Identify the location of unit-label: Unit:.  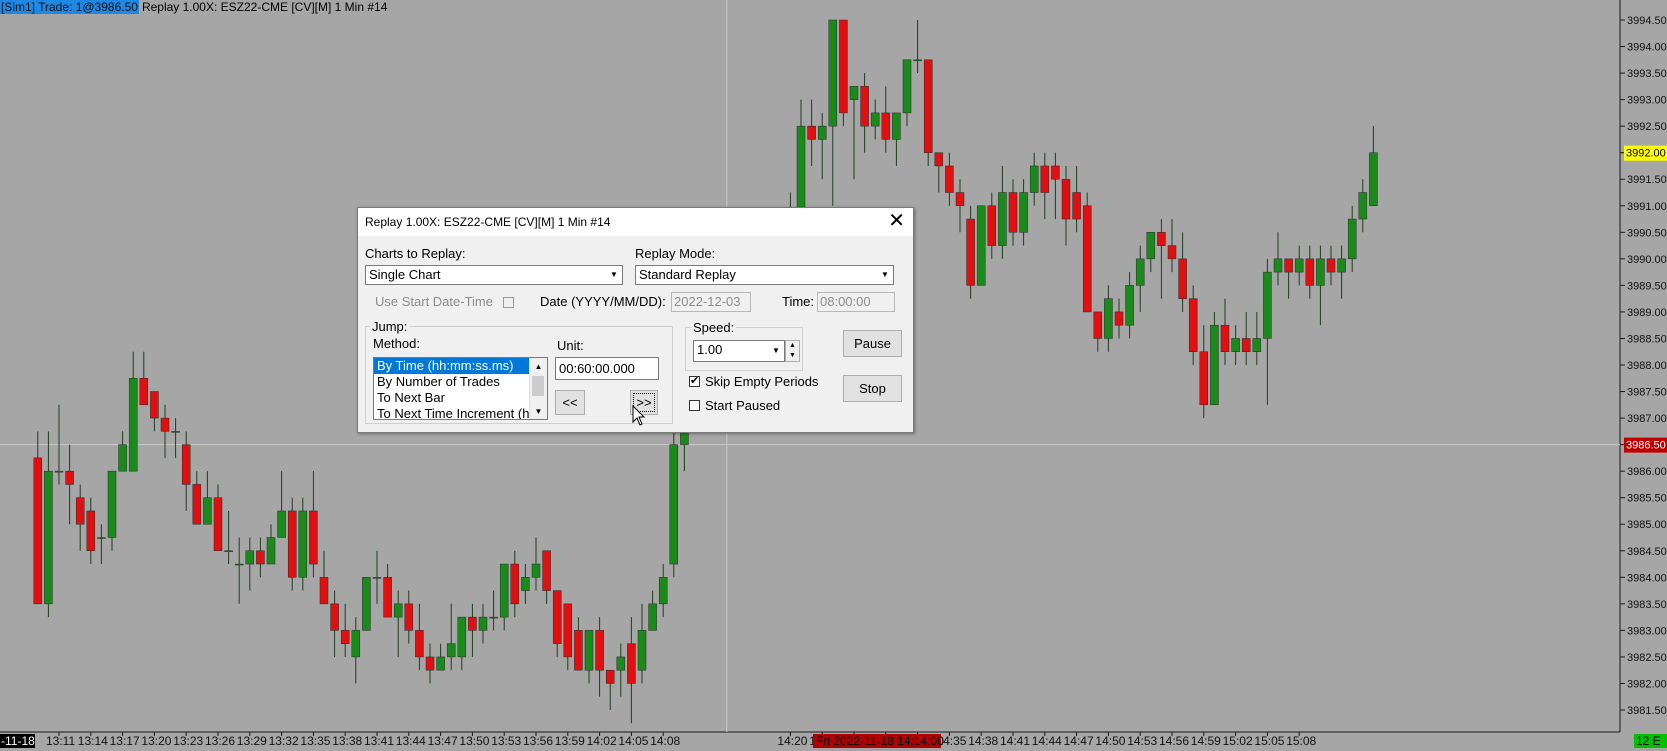
(570, 345).